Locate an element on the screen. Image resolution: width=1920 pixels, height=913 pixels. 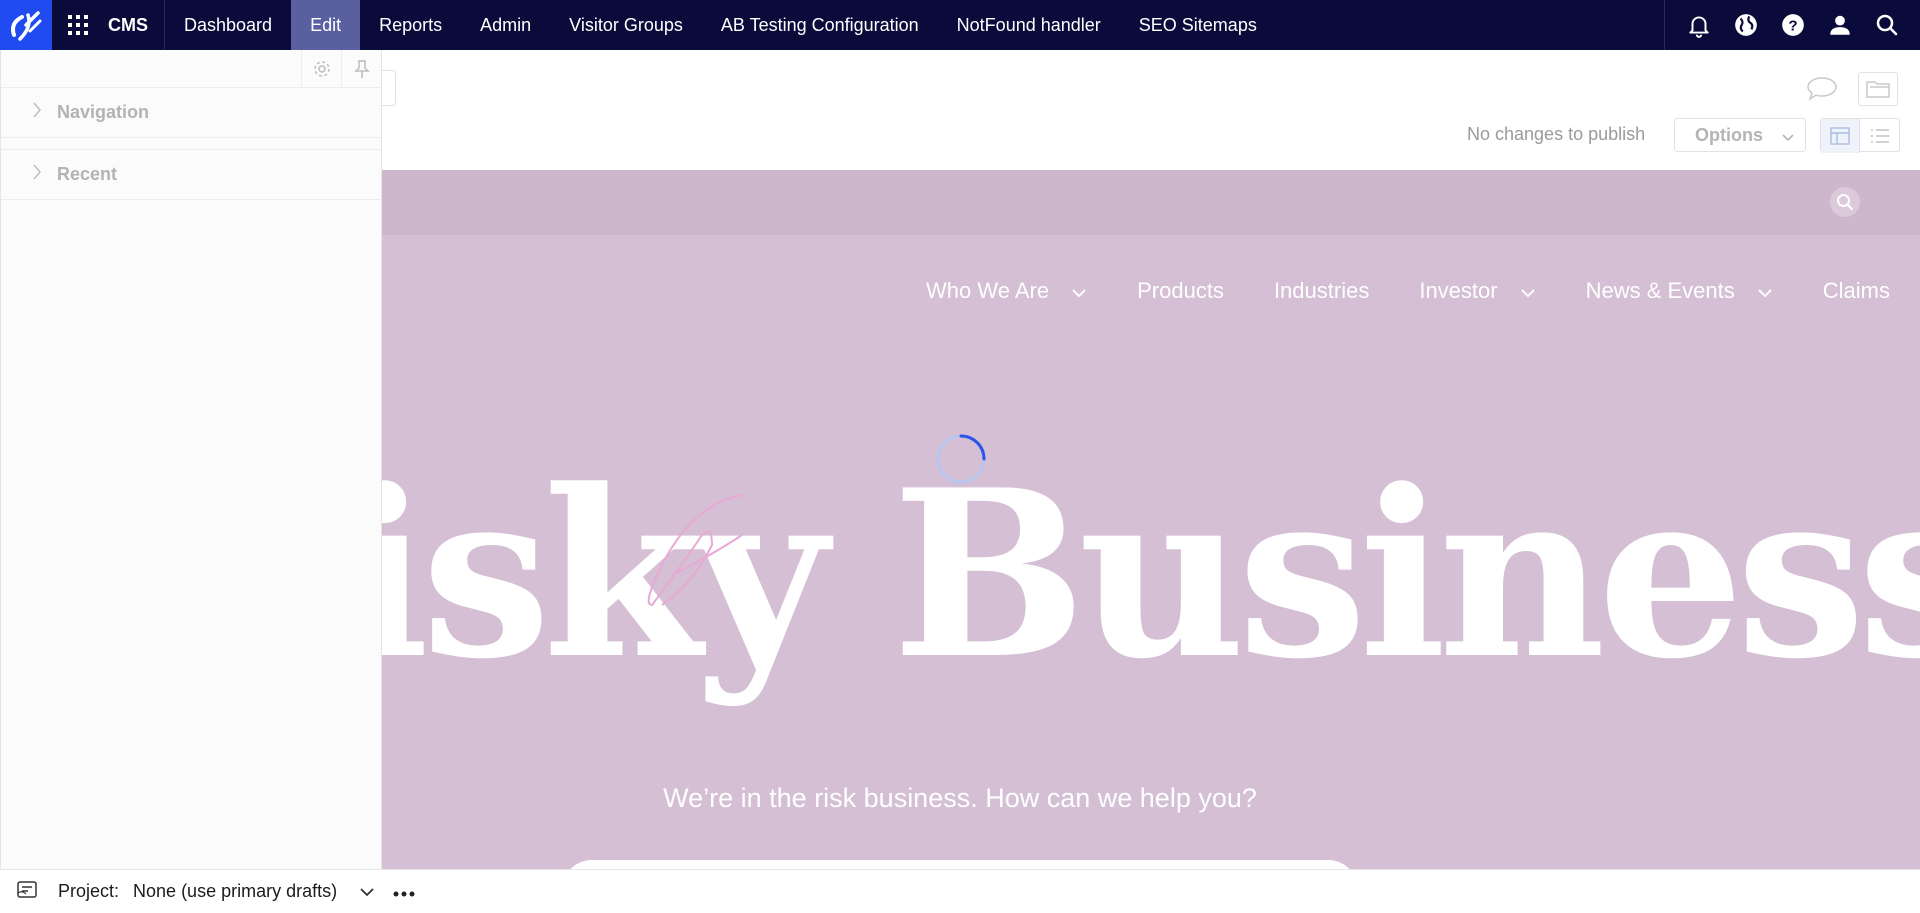
hero-search-input is located at coordinates (960, 864).